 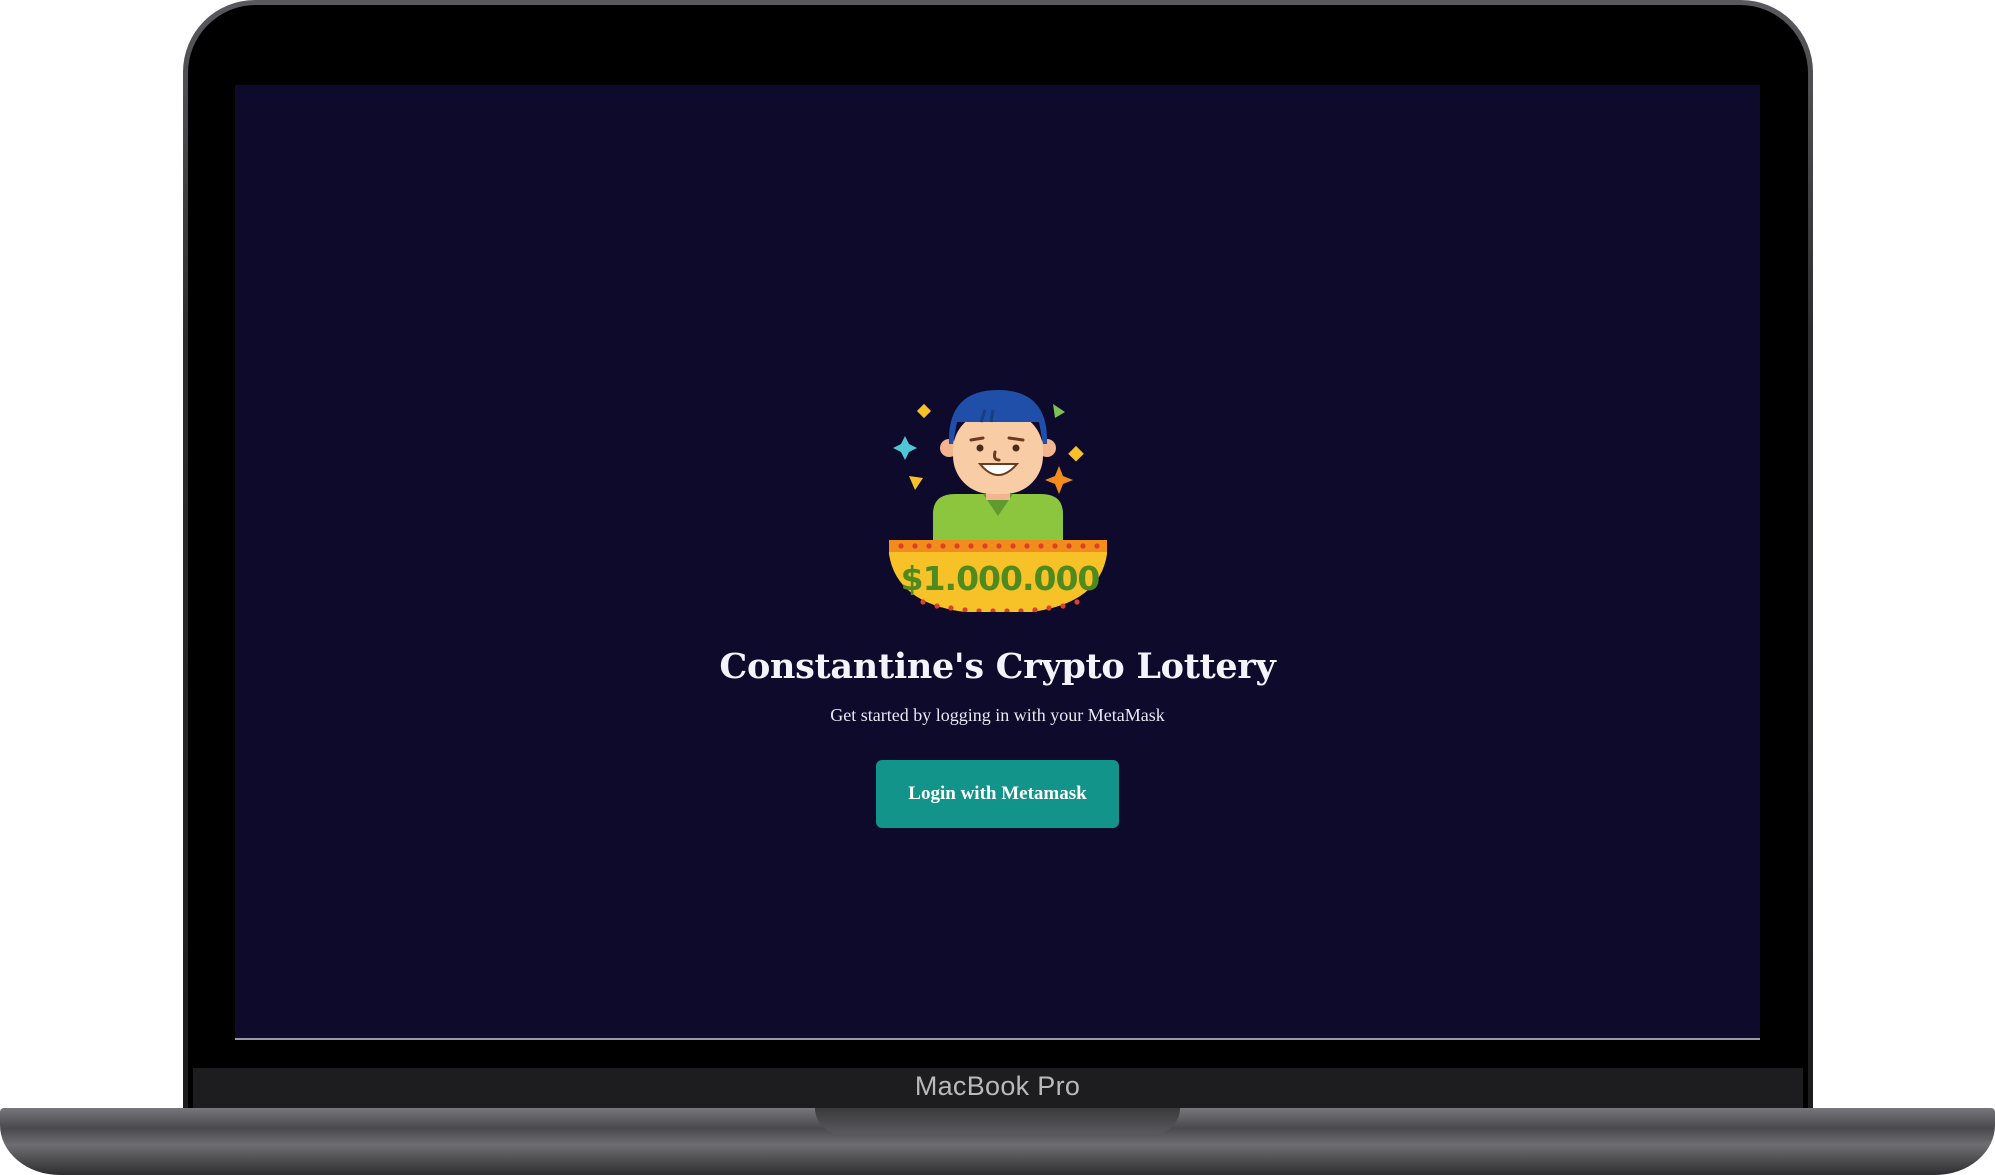 What do you see at coordinates (997, 1121) in the screenshot?
I see `laptop-notch` at bounding box center [997, 1121].